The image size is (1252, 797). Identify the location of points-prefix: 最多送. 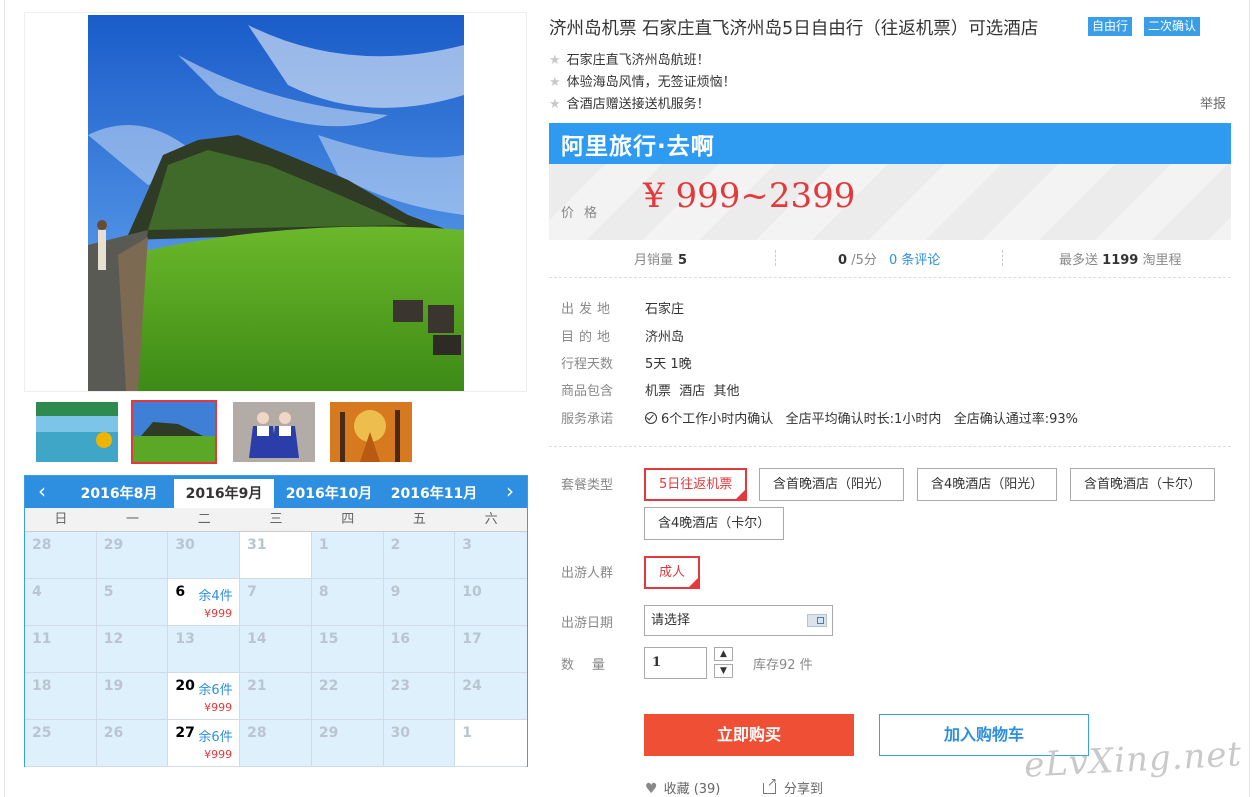
(1079, 260).